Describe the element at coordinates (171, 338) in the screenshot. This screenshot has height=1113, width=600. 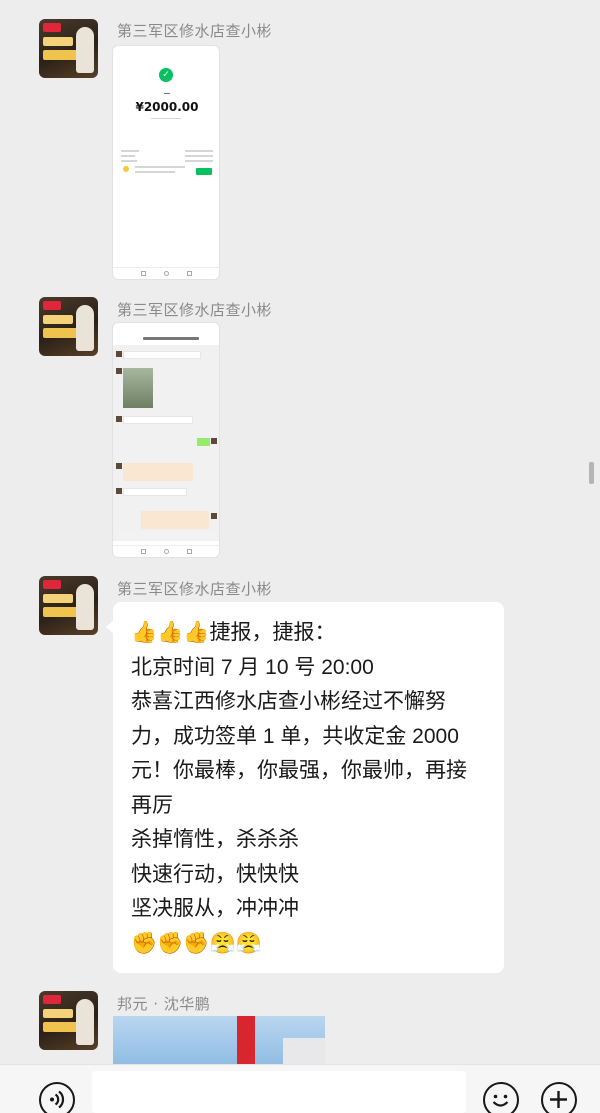
I see `chat-title-graphic` at that location.